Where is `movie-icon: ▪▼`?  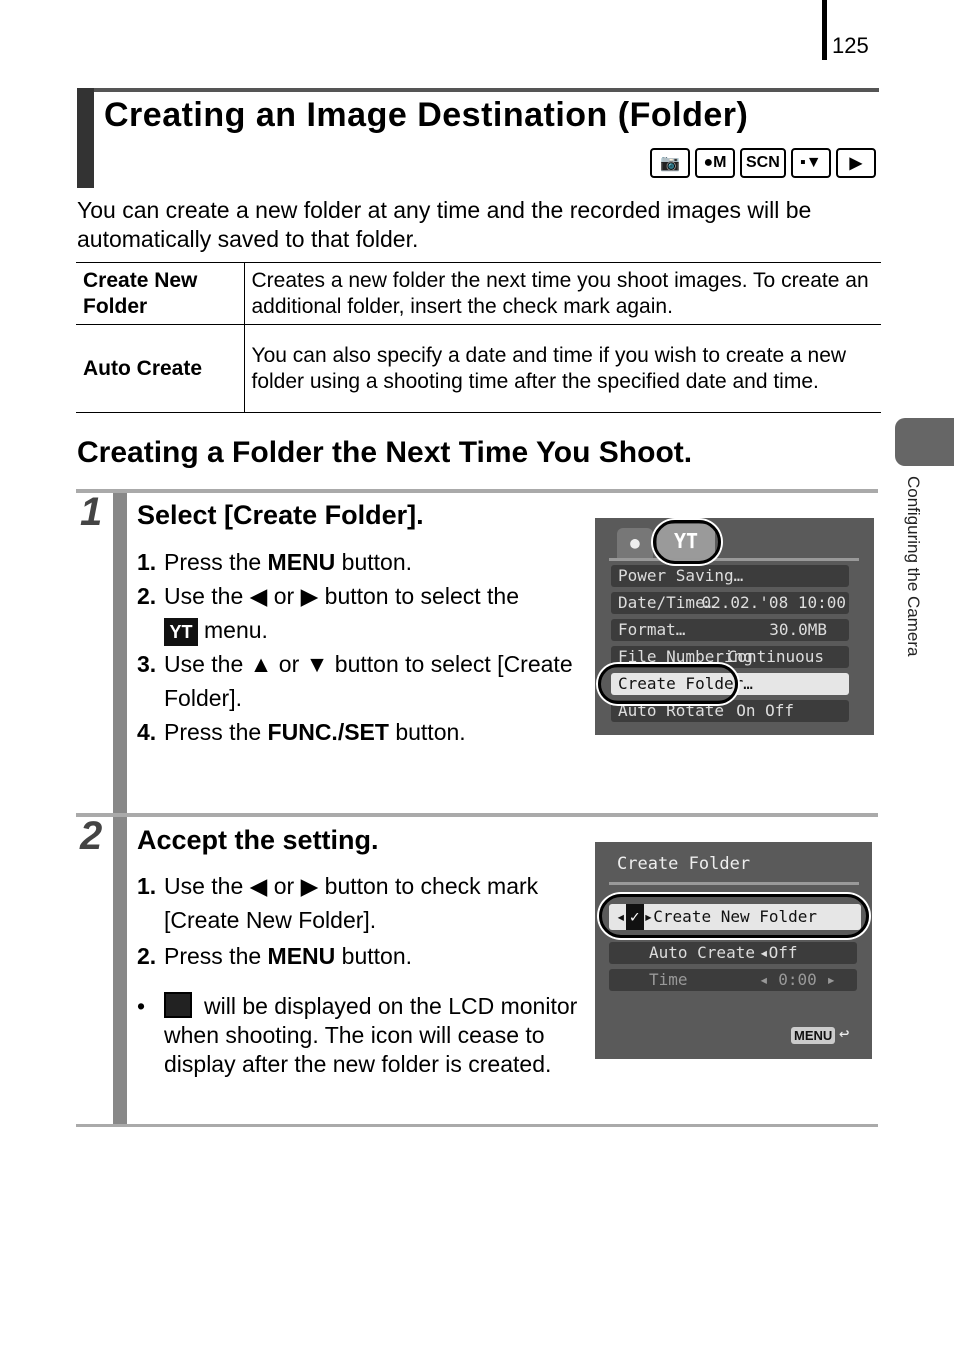 movie-icon: ▪▼ is located at coordinates (810, 163).